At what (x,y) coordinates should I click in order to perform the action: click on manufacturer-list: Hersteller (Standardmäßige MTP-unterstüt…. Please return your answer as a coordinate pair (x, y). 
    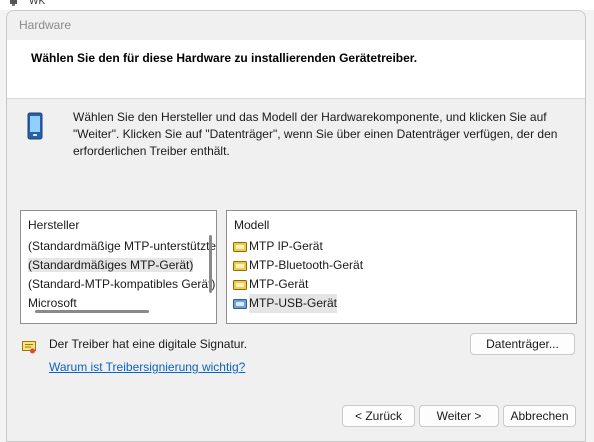
    Looking at the image, I should click on (118, 267).